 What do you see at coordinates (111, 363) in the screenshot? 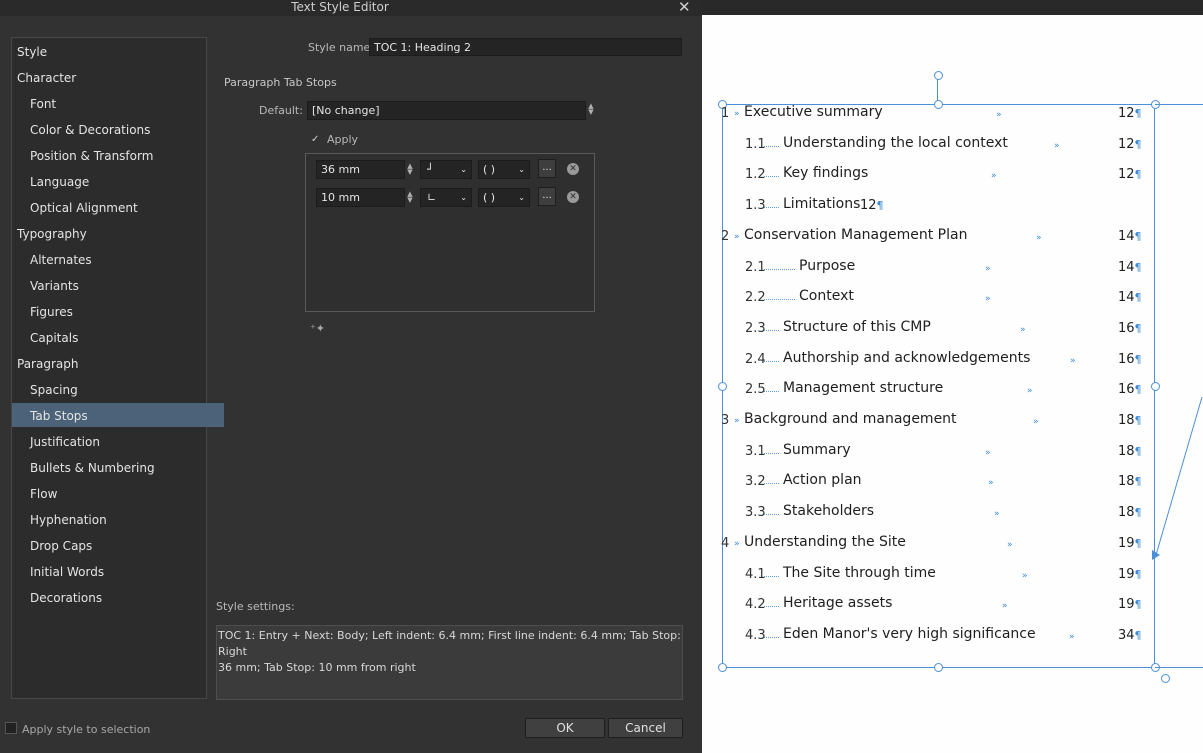
I see `sidebar-item-paragraph: Paragraph` at bounding box center [111, 363].